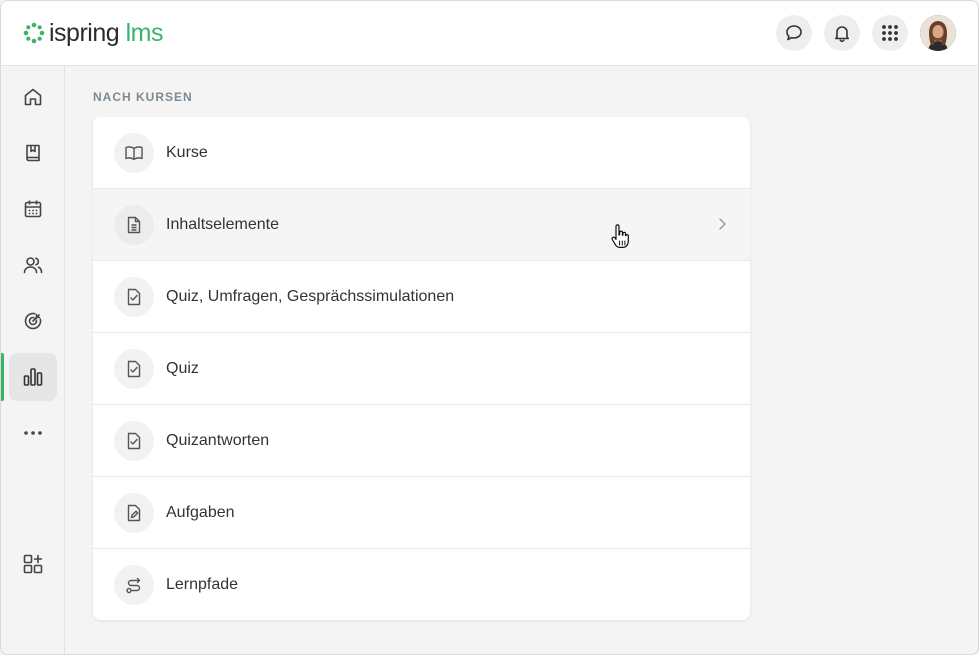  I want to click on sidebar-item-reports, so click(33, 377).